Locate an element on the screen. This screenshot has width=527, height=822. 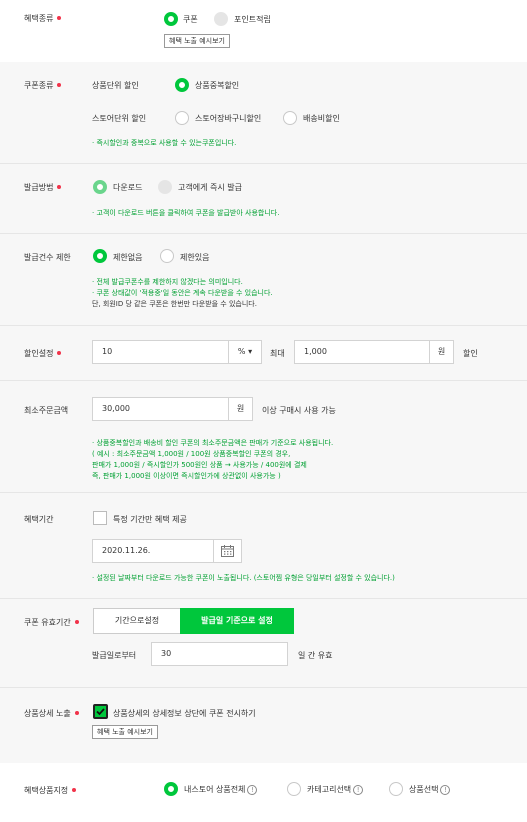
product-detail-checkbox is located at coordinates (100, 711).